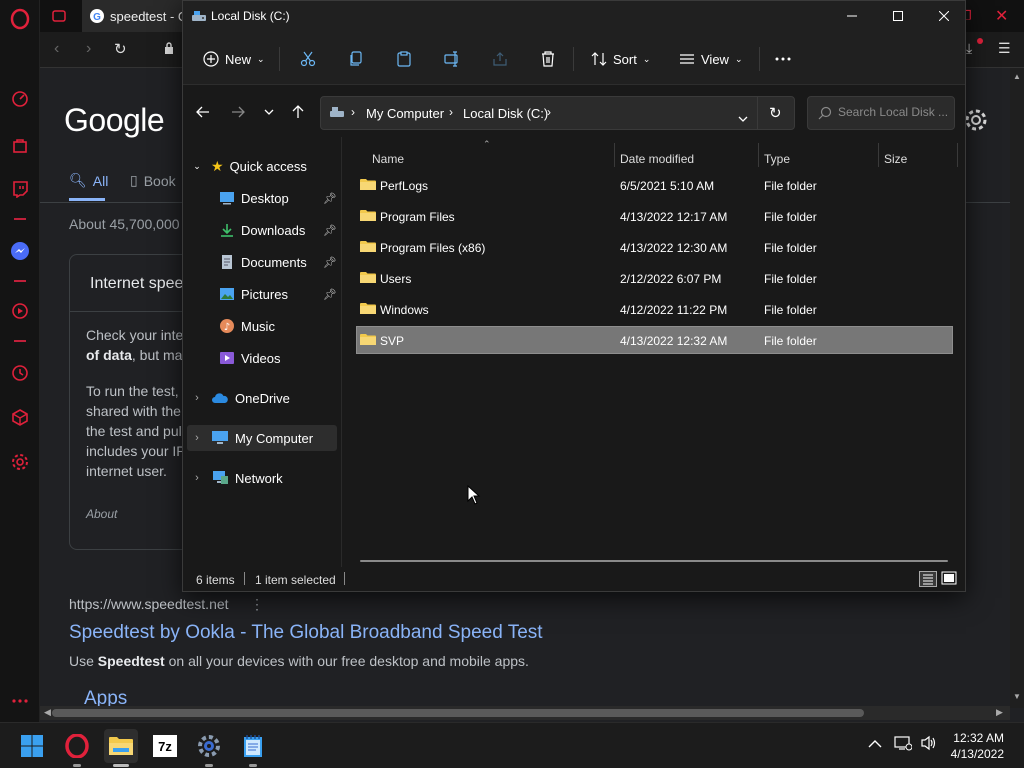 The height and width of the screenshot is (768, 1024). Describe the element at coordinates (574, 17) in the screenshot. I see `explorer-title-bar: Local Disk (C:)` at that location.